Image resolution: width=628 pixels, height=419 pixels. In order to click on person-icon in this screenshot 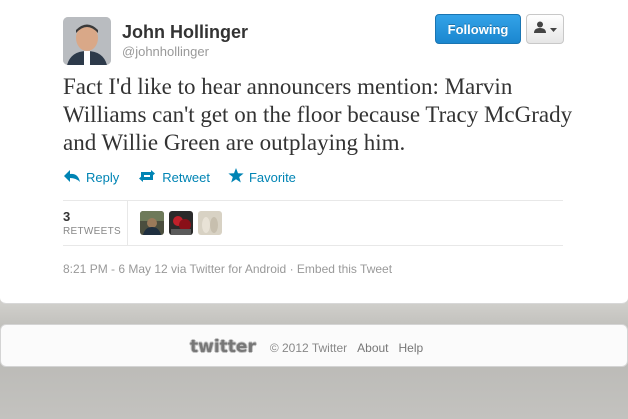, I will do `click(540, 29)`.